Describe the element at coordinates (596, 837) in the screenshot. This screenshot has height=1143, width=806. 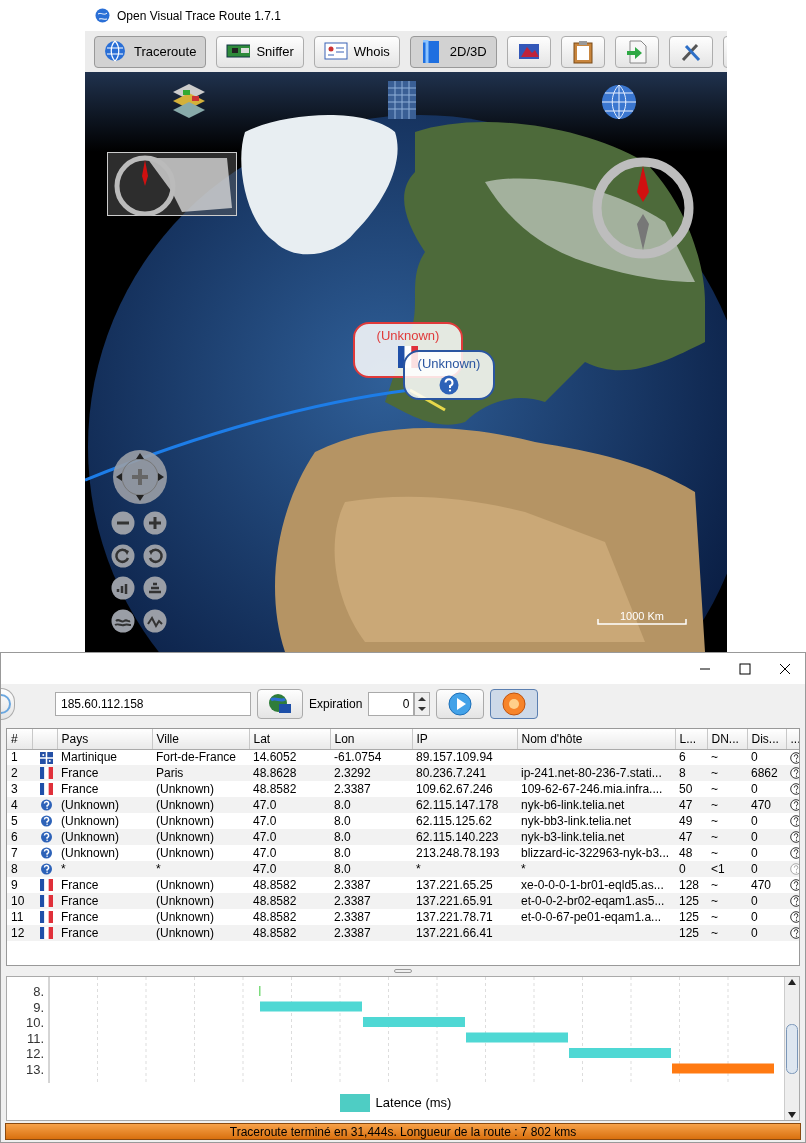
I see `table-cell: nyk-b3-link.telia.net` at that location.